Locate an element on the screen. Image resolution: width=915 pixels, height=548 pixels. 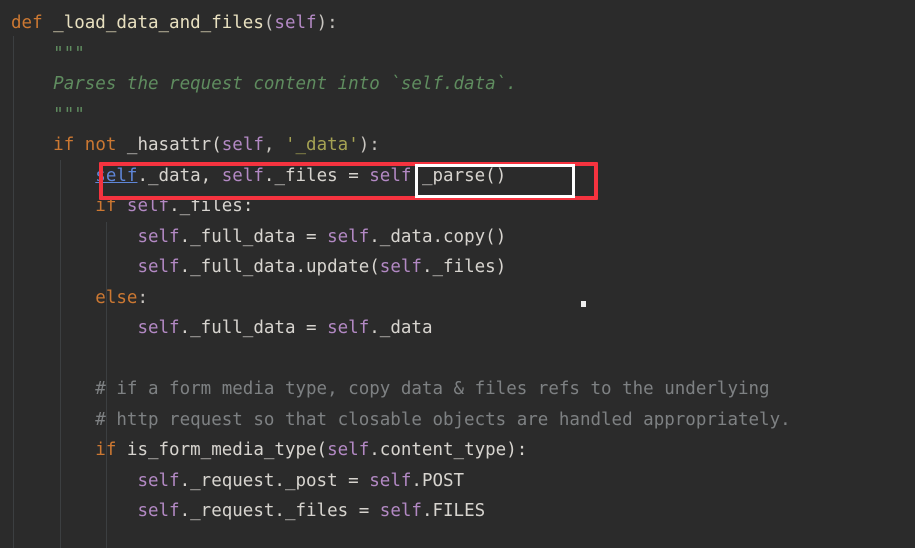
token-plain: ._files = is located at coordinates (316, 175).